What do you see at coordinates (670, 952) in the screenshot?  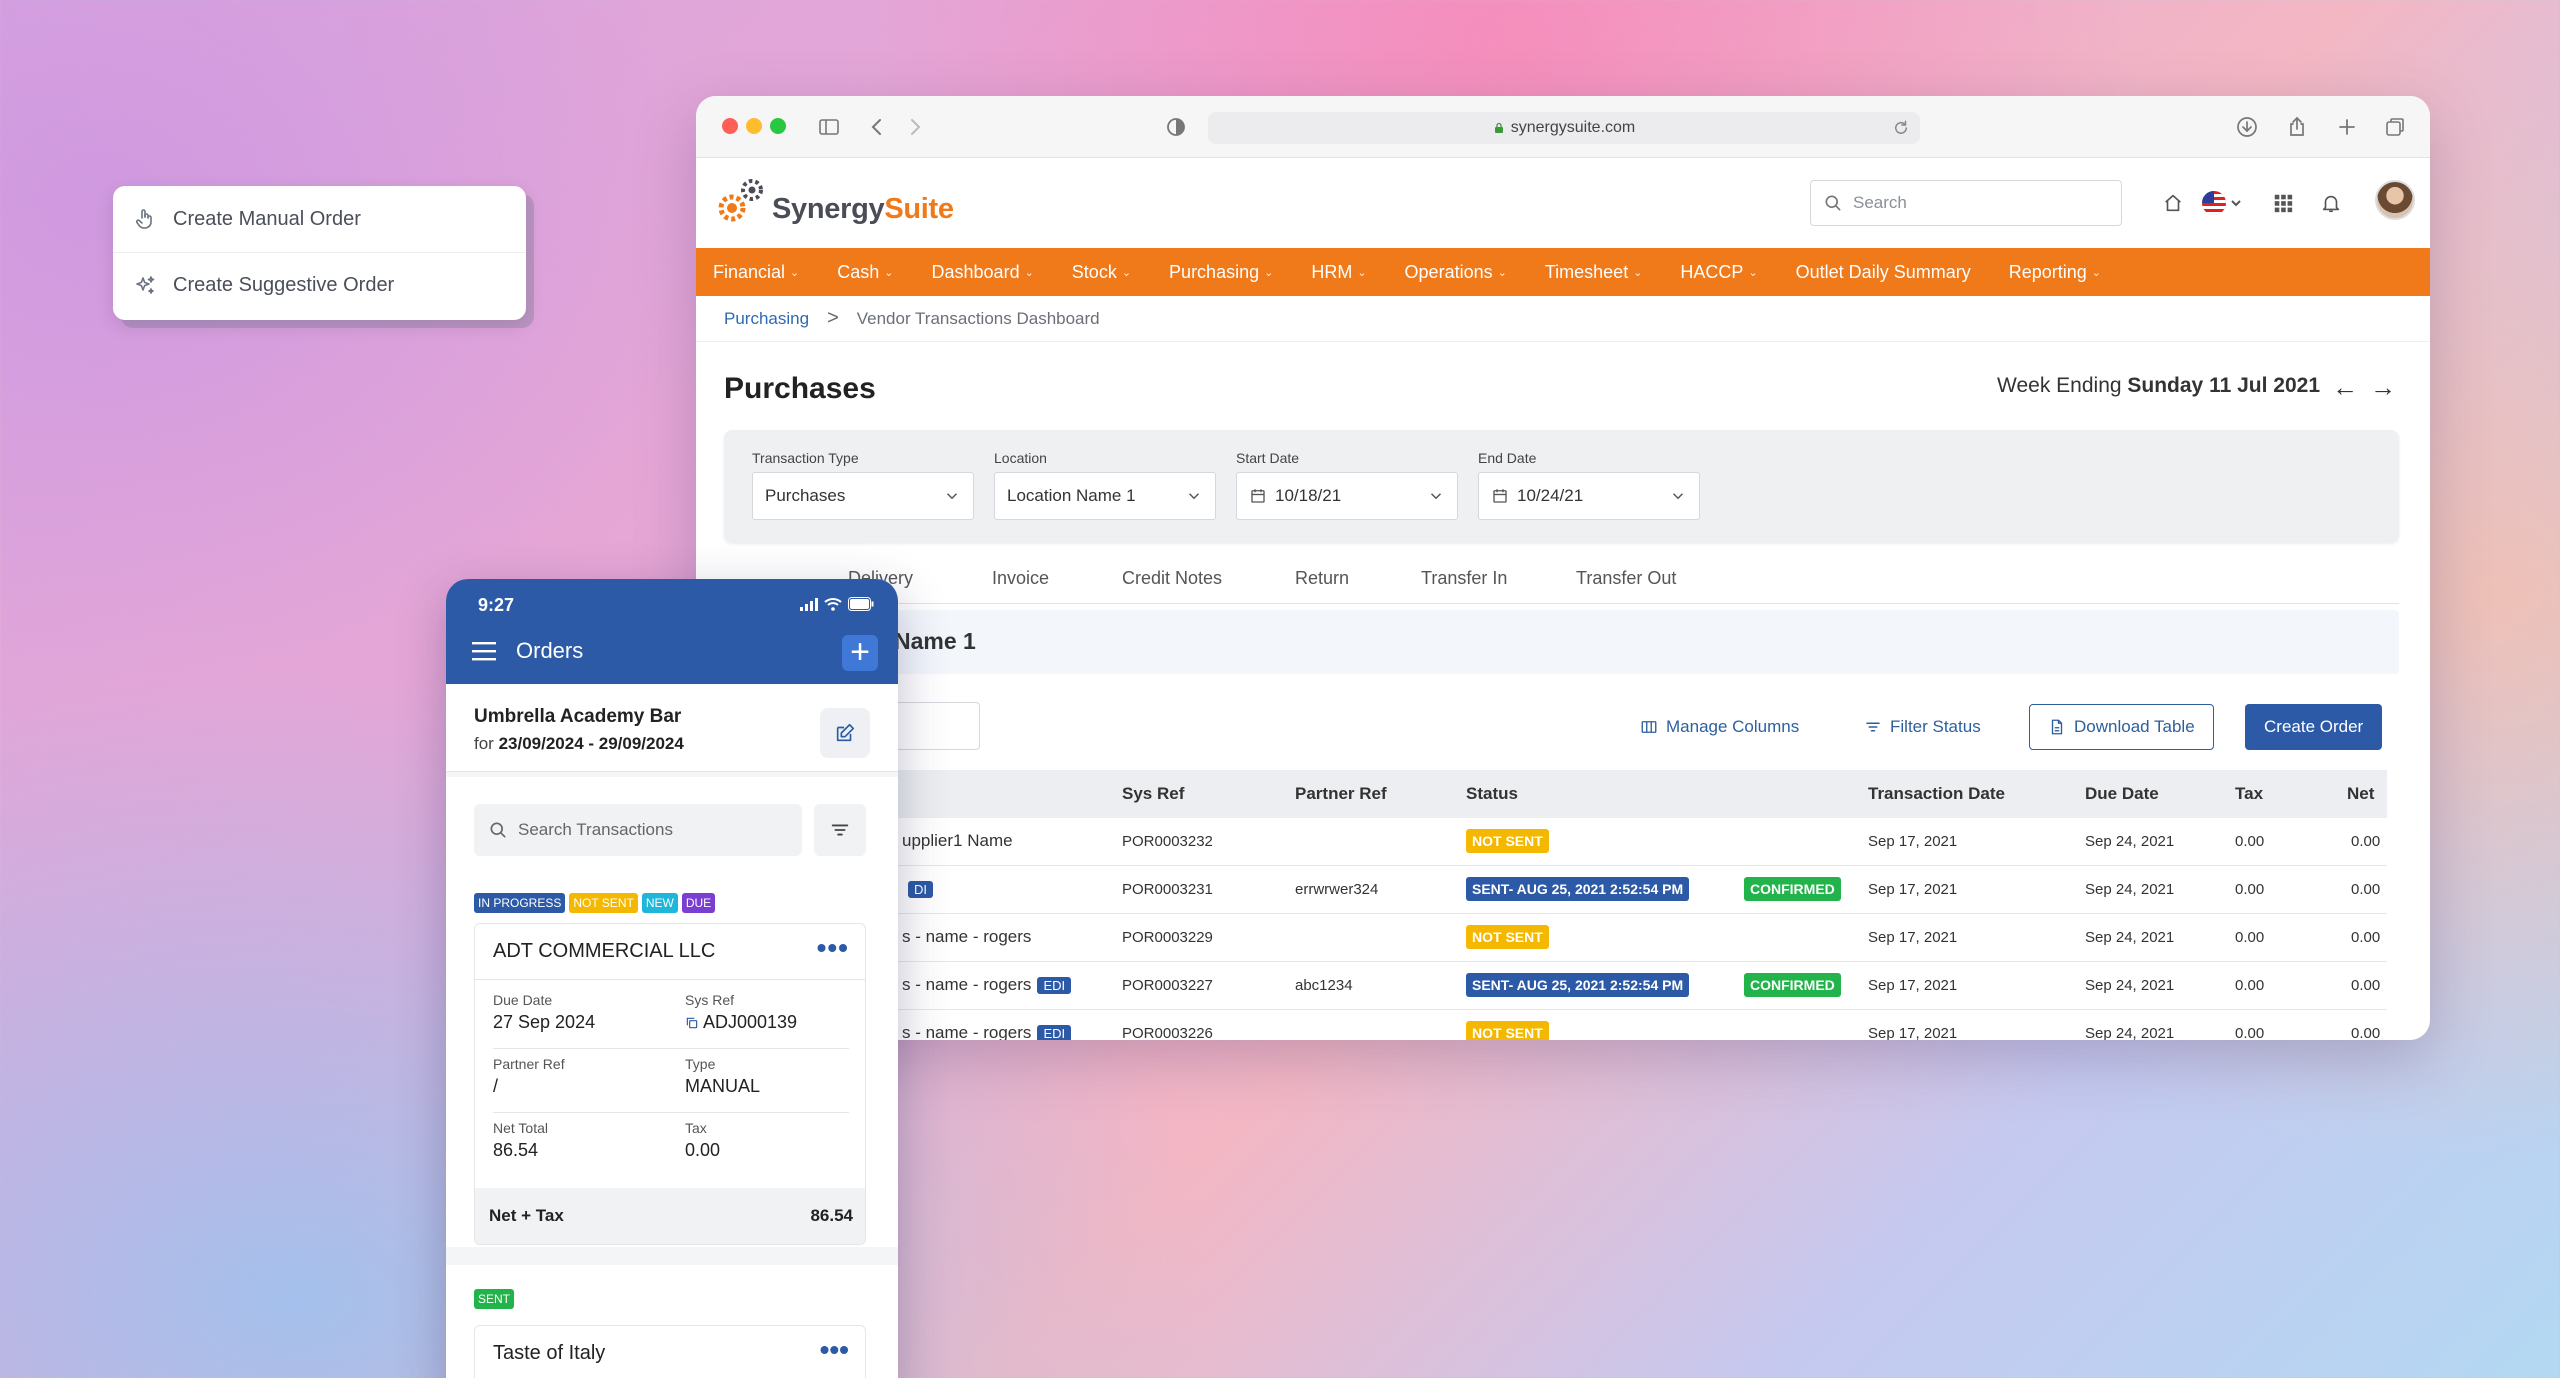 I see `order-card-header: ADT COMMERCIAL LLC •••` at bounding box center [670, 952].